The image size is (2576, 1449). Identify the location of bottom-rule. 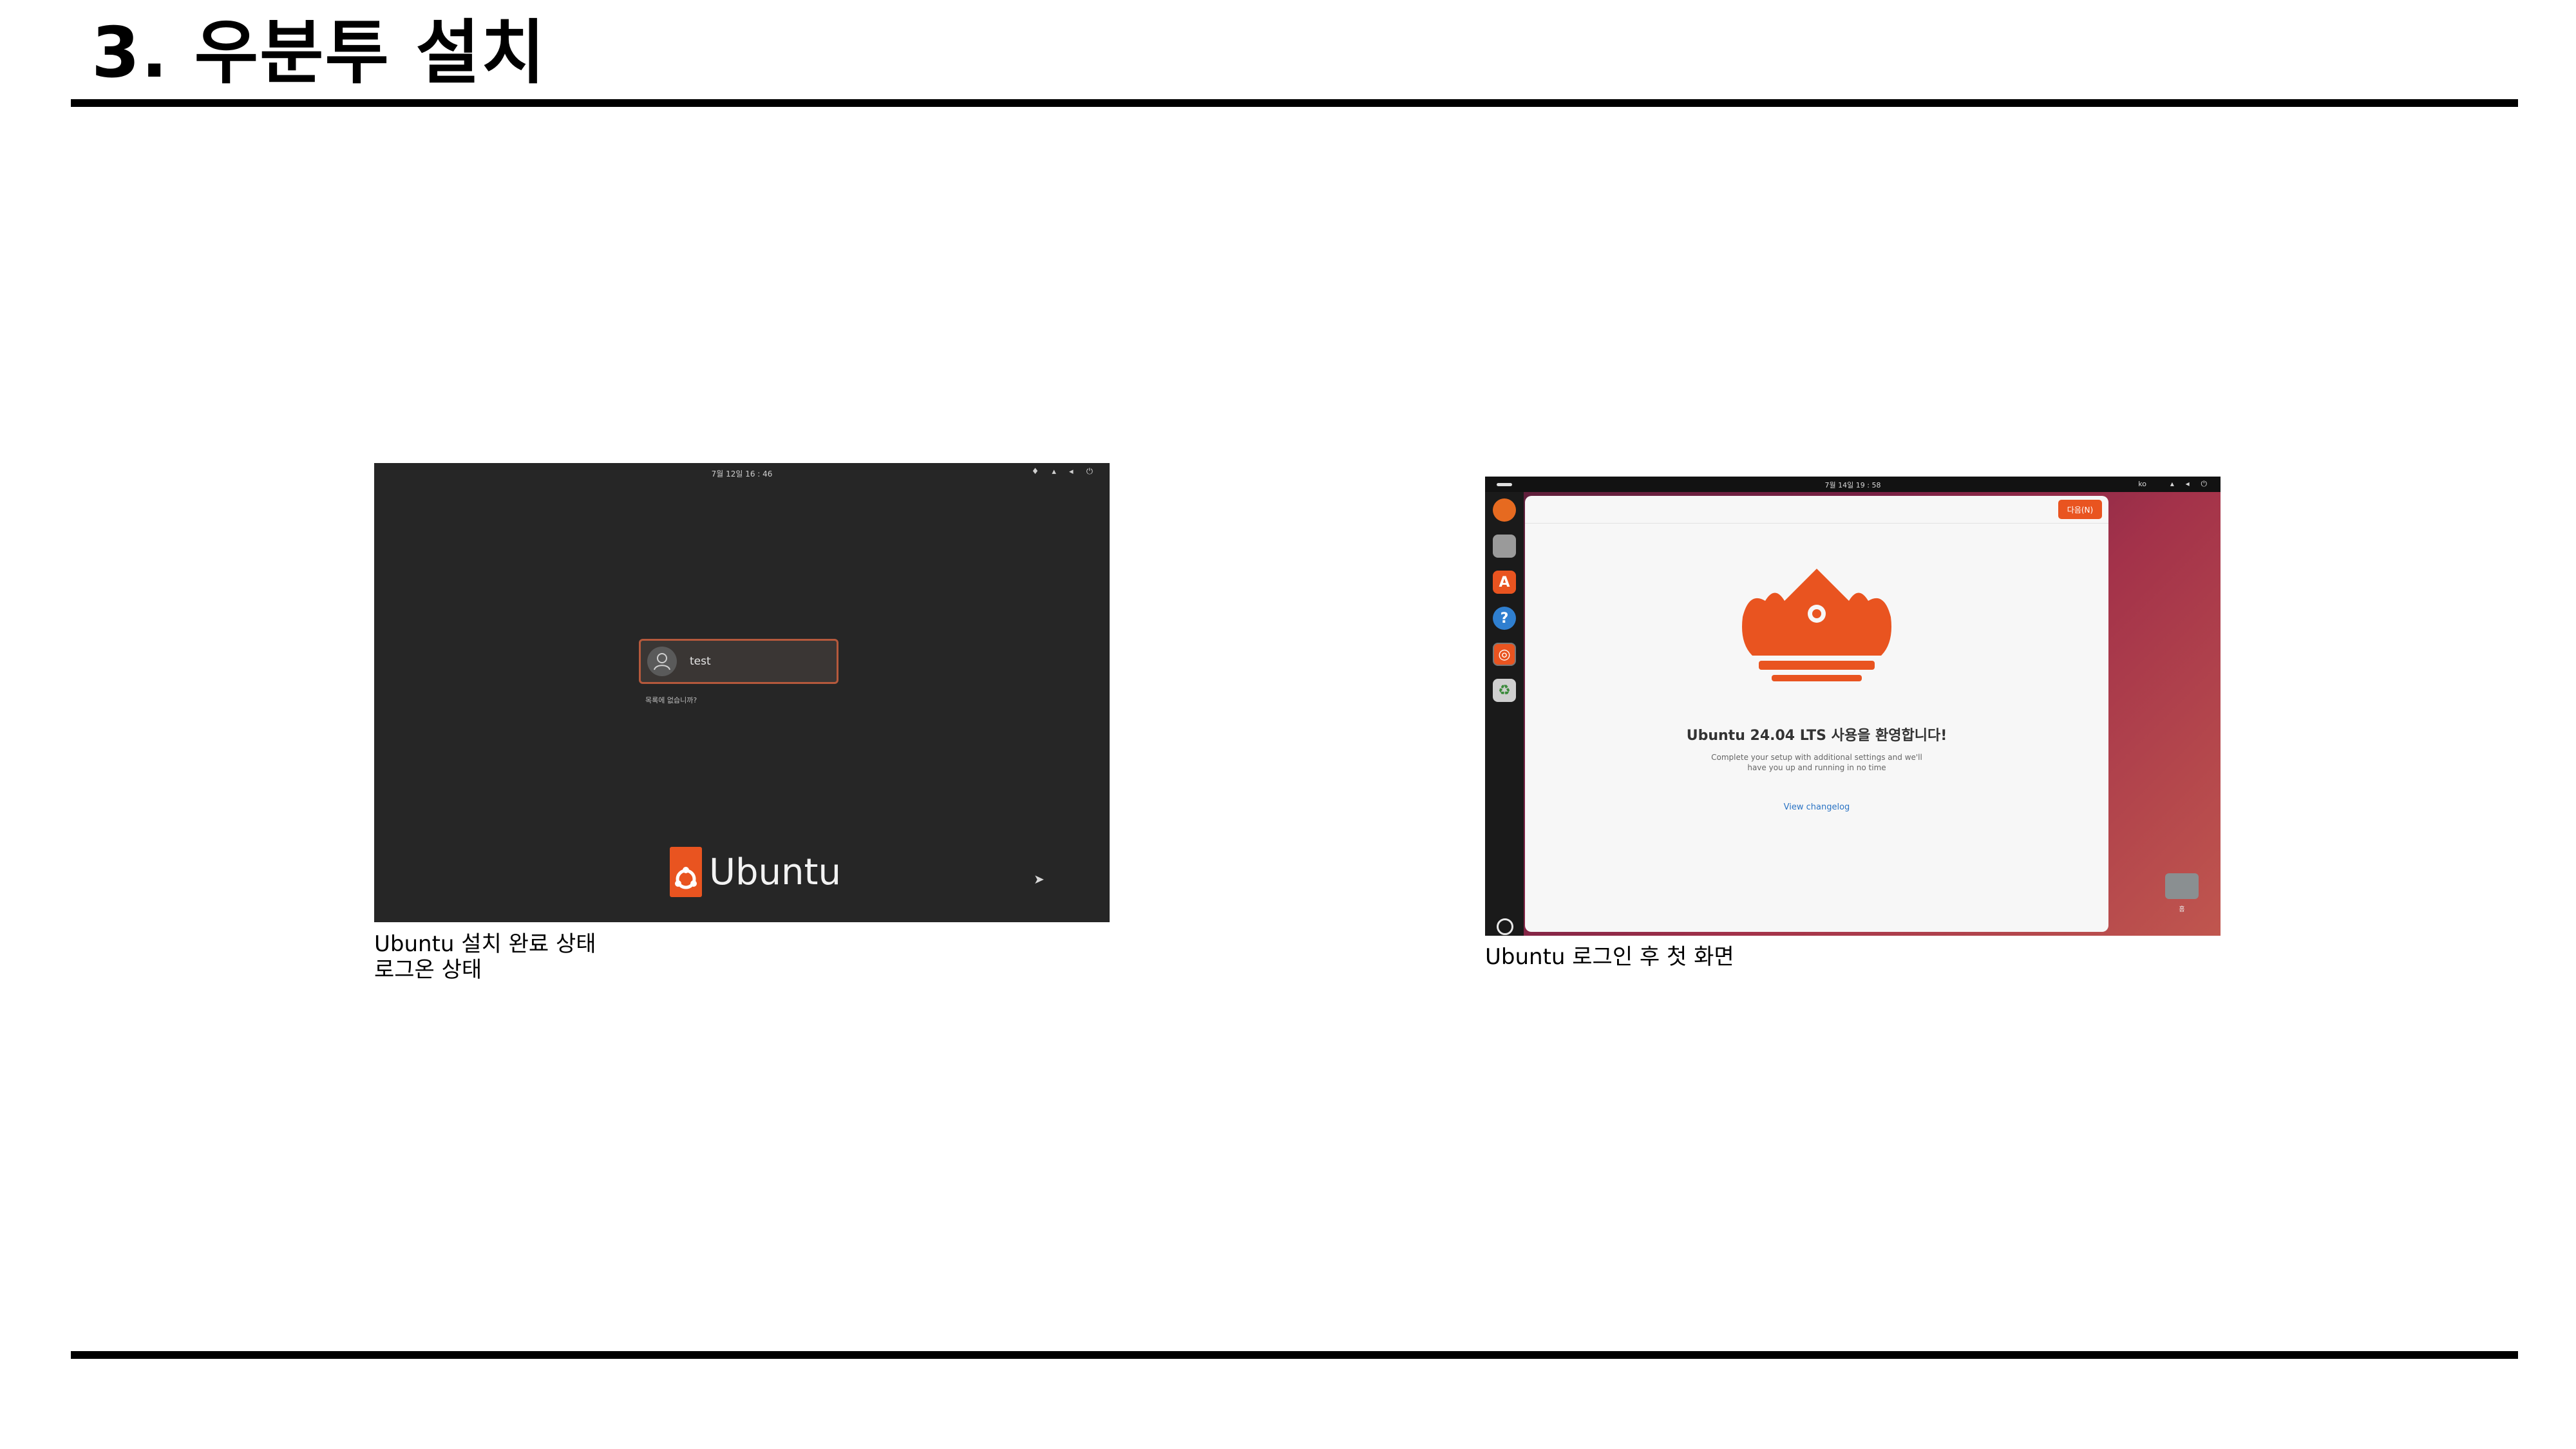
(1294, 1355).